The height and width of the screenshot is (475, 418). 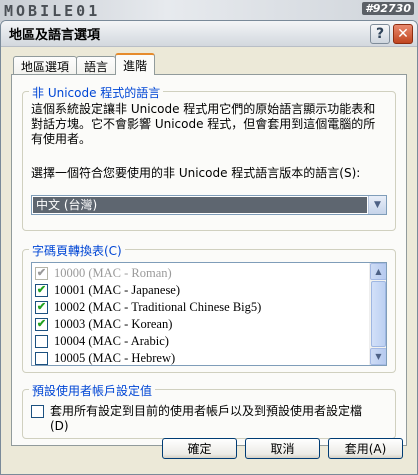 What do you see at coordinates (200, 205) in the screenshot?
I see `language-dropdown-value: 中文 (台灣)` at bounding box center [200, 205].